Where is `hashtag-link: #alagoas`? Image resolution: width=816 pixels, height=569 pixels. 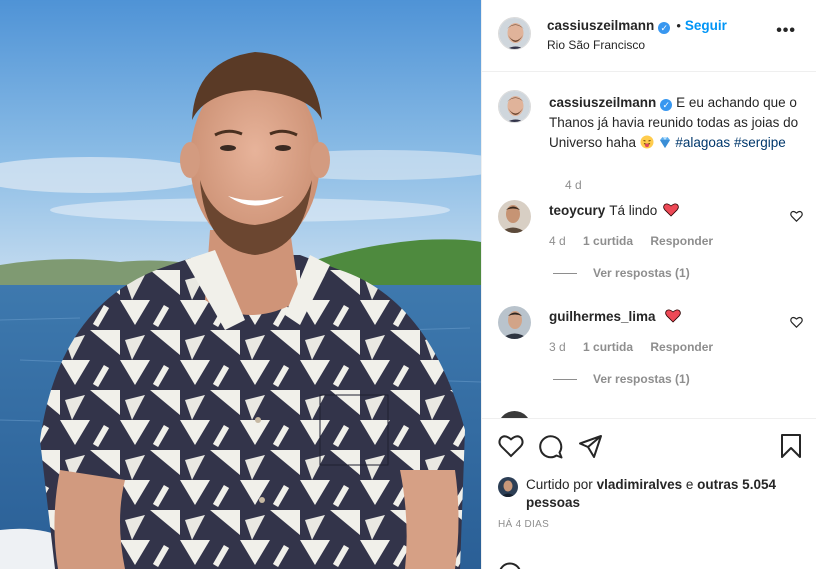
hashtag-link: #alagoas is located at coordinates (702, 142).